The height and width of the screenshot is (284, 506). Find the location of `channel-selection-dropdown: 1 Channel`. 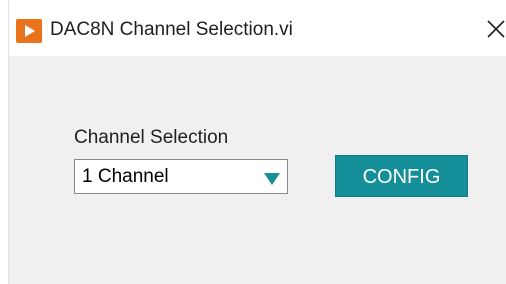

channel-selection-dropdown: 1 Channel is located at coordinates (181, 176).